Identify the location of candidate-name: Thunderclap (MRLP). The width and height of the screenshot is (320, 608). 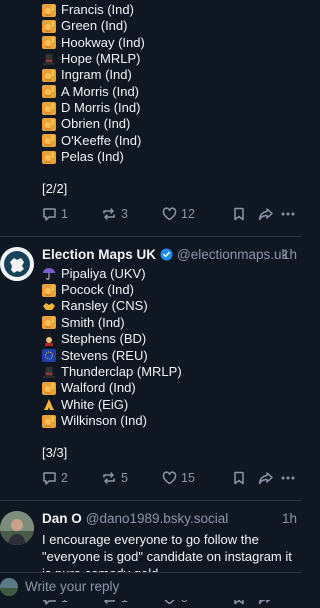
(121, 371).